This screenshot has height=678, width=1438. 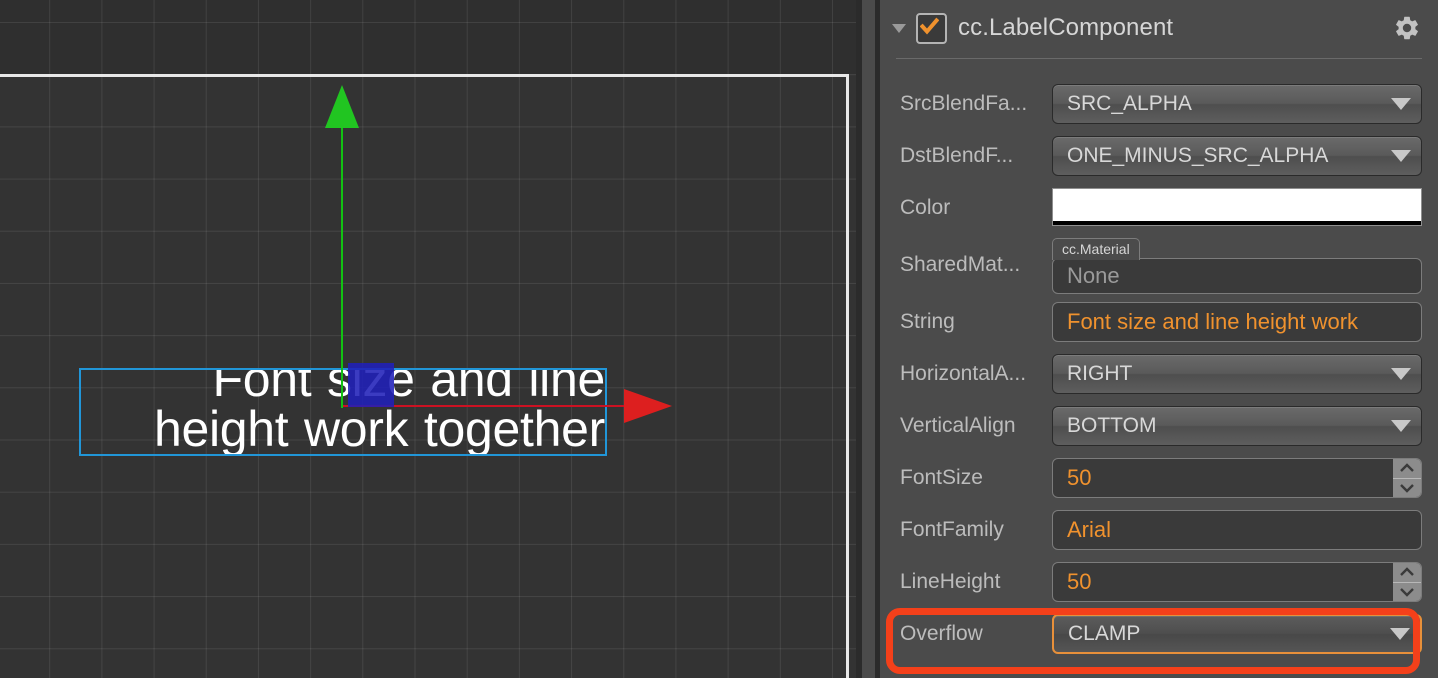 I want to click on property-row-srcblendfactor: SrcBlendFa... SRC_ALPHA, so click(x=1159, y=104).